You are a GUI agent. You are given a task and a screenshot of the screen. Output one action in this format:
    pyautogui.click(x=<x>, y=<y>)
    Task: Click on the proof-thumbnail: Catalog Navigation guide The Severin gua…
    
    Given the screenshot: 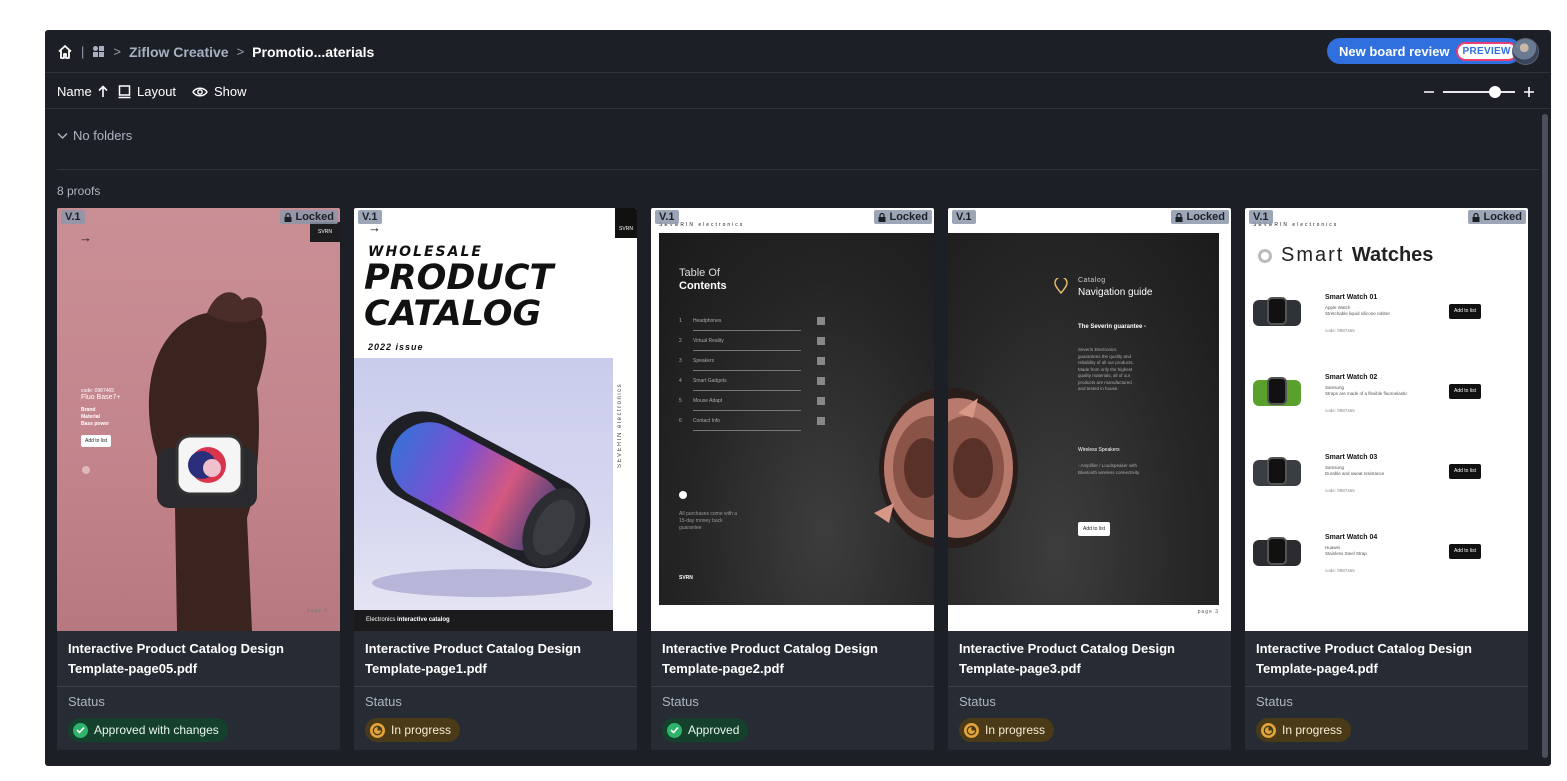 What is the action you would take?
    pyautogui.click(x=1089, y=419)
    